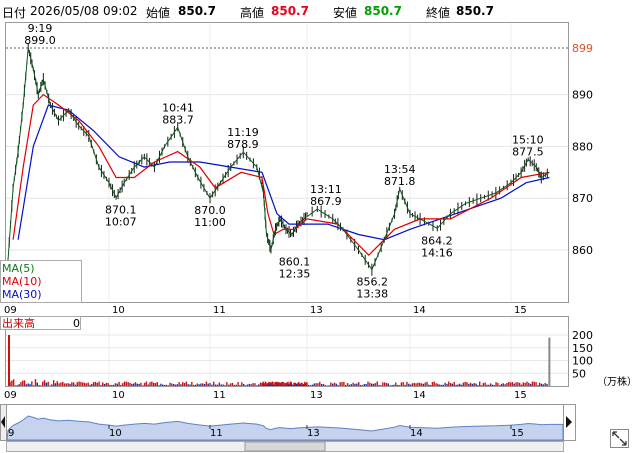 Image resolution: width=635 pixels, height=453 pixels. What do you see at coordinates (582, 95) in the screenshot?
I see `price-tick-label: 890` at bounding box center [582, 95].